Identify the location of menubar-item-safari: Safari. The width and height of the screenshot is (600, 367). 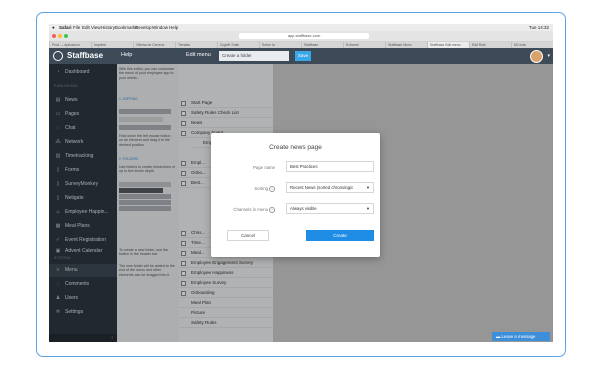
(65, 27).